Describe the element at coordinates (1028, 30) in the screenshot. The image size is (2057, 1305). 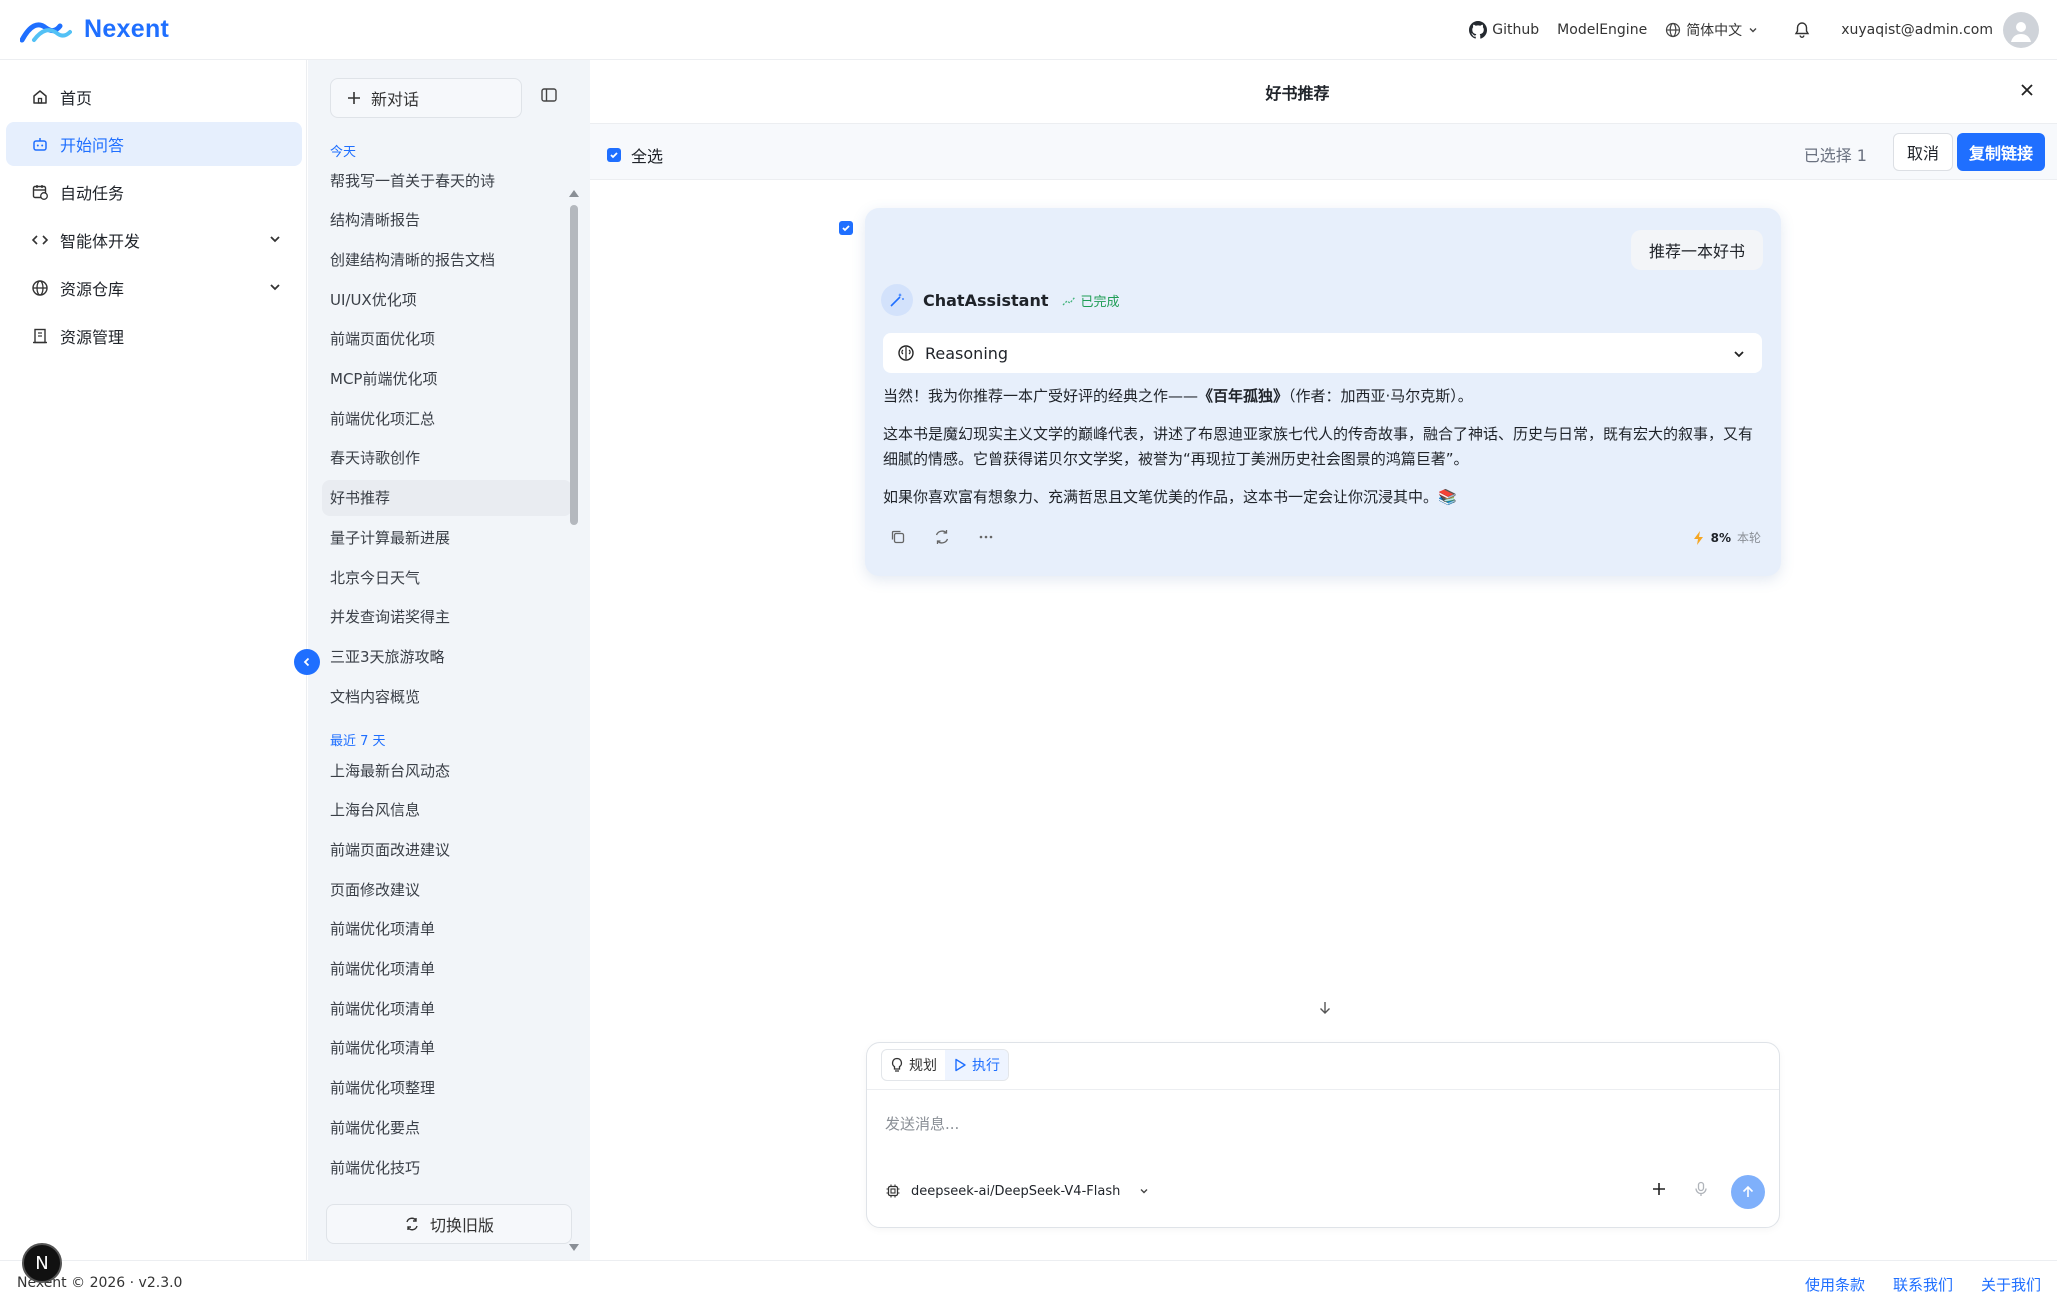
I see `top-bar: Nexent Github ModelEngine 简体中文 xuyaqist@` at that location.